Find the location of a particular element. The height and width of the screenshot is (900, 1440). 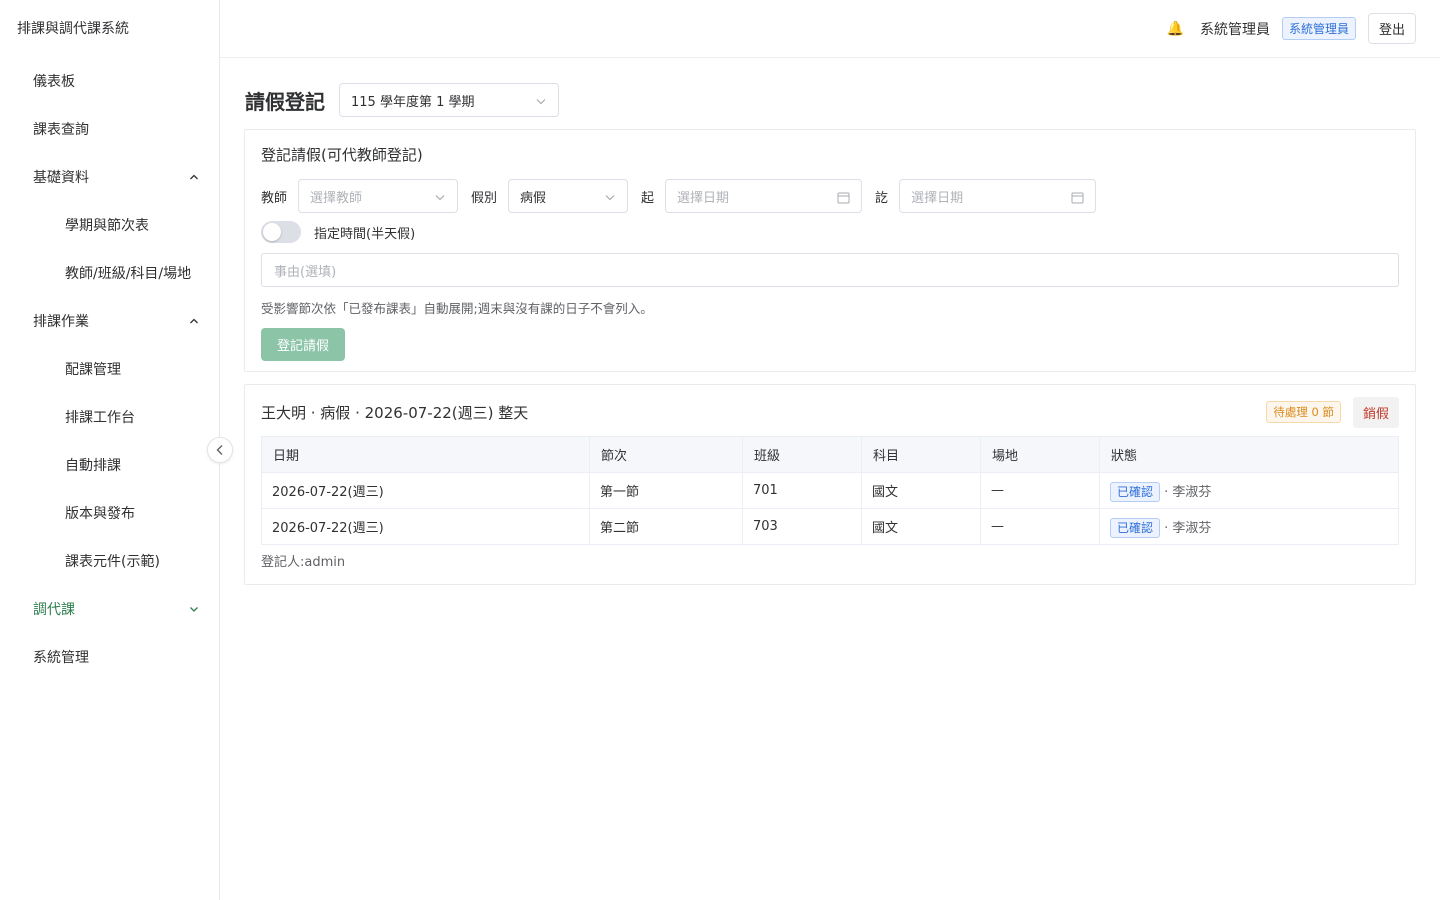

logout-button: 登出 is located at coordinates (1391, 28).